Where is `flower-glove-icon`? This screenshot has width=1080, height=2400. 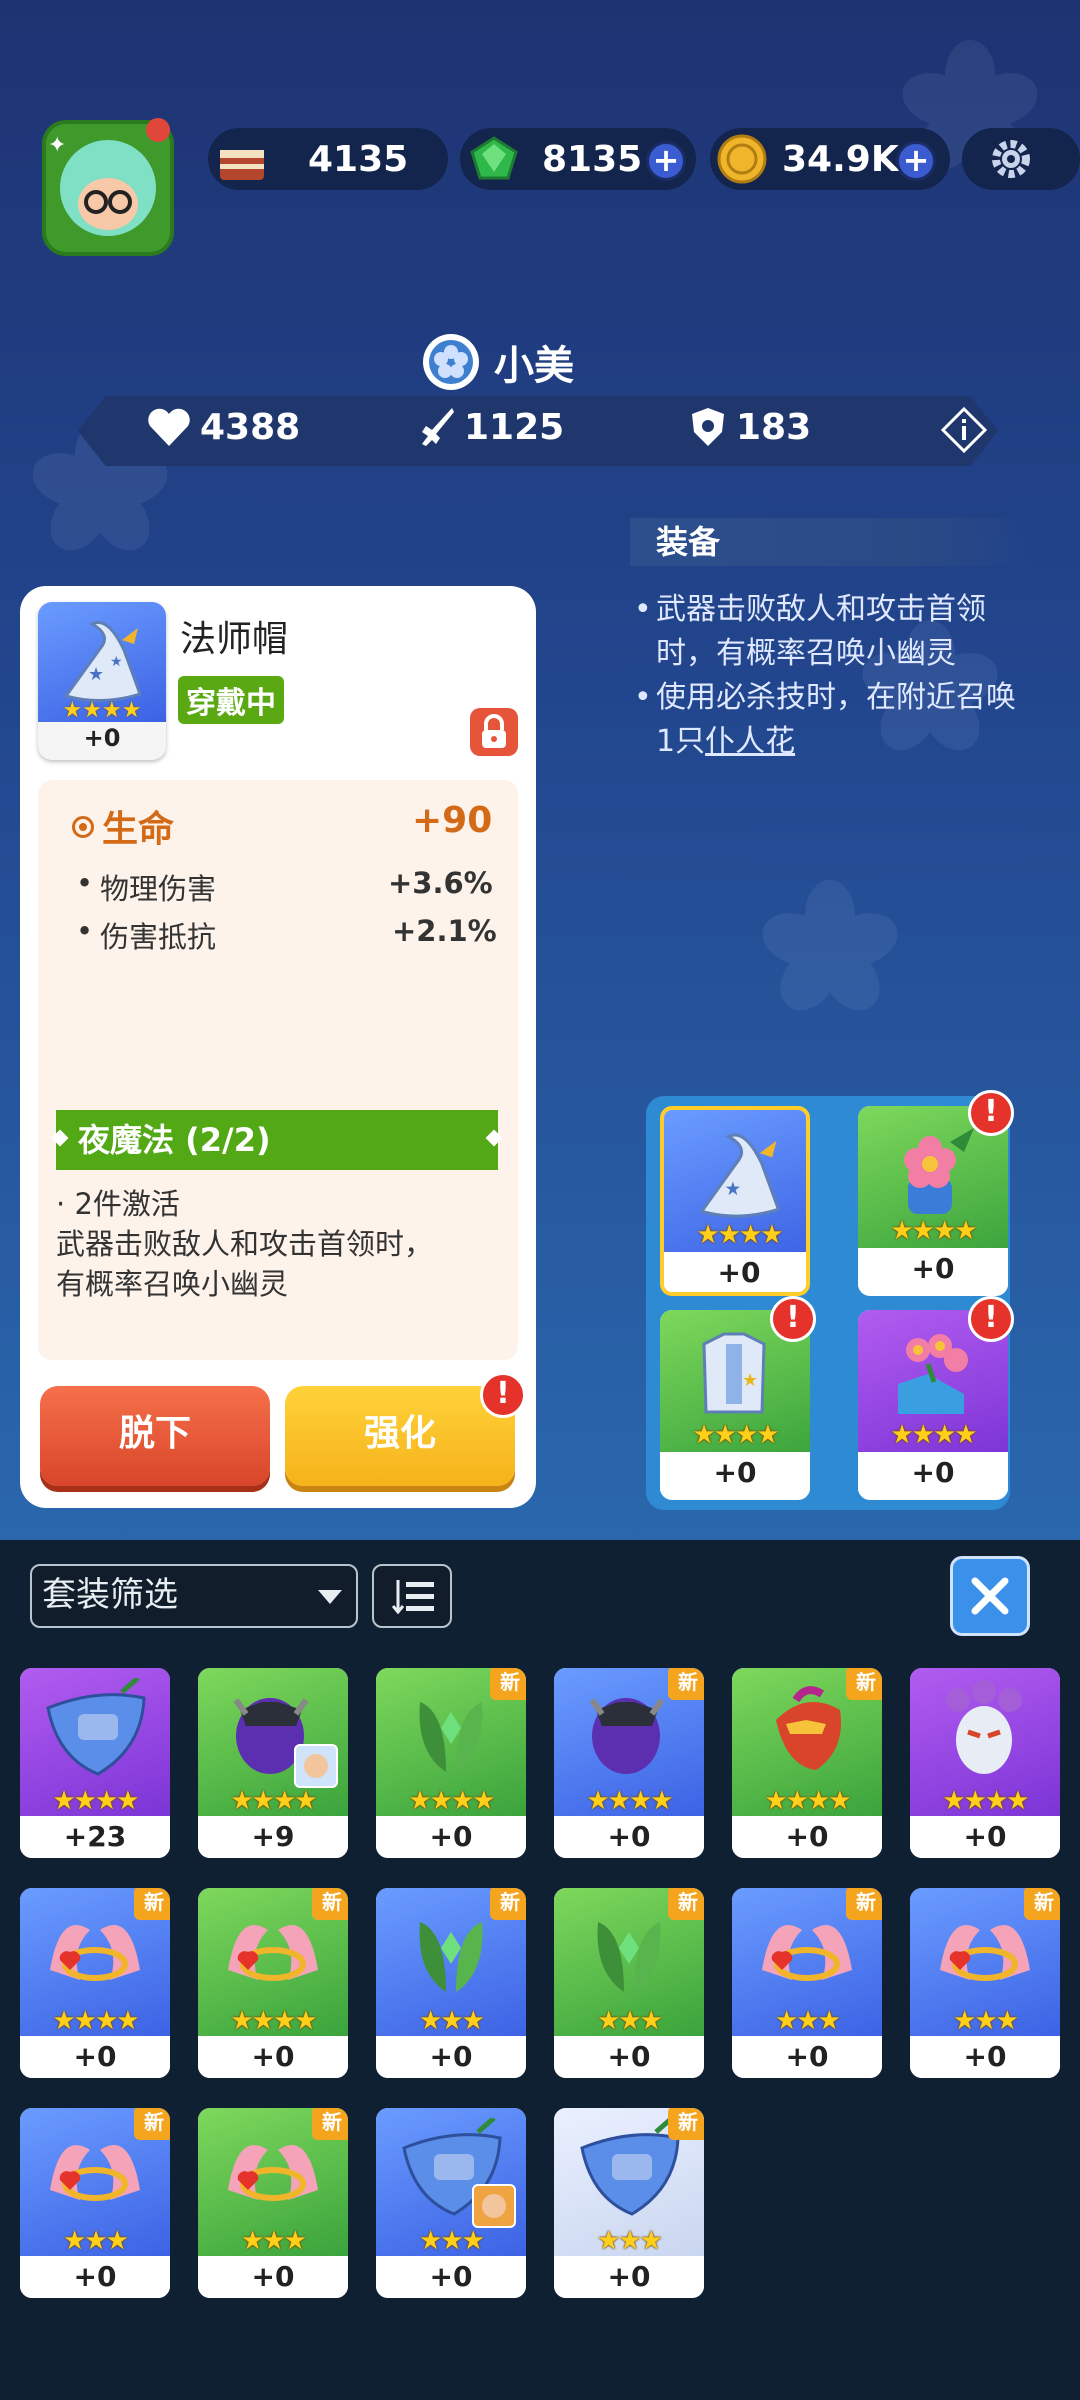
flower-glove-icon is located at coordinates (939, 1171).